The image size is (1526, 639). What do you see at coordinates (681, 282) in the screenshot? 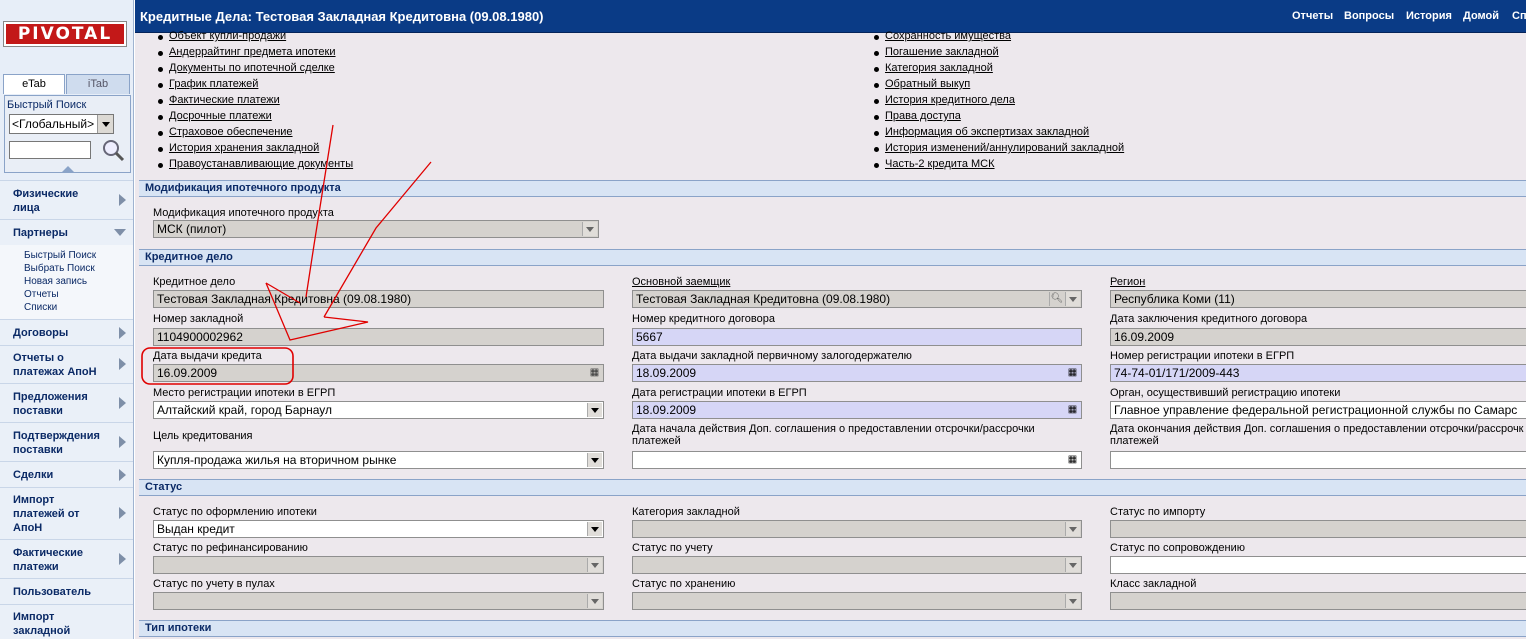
I see `main-borrower-label: Основной заемщик` at bounding box center [681, 282].